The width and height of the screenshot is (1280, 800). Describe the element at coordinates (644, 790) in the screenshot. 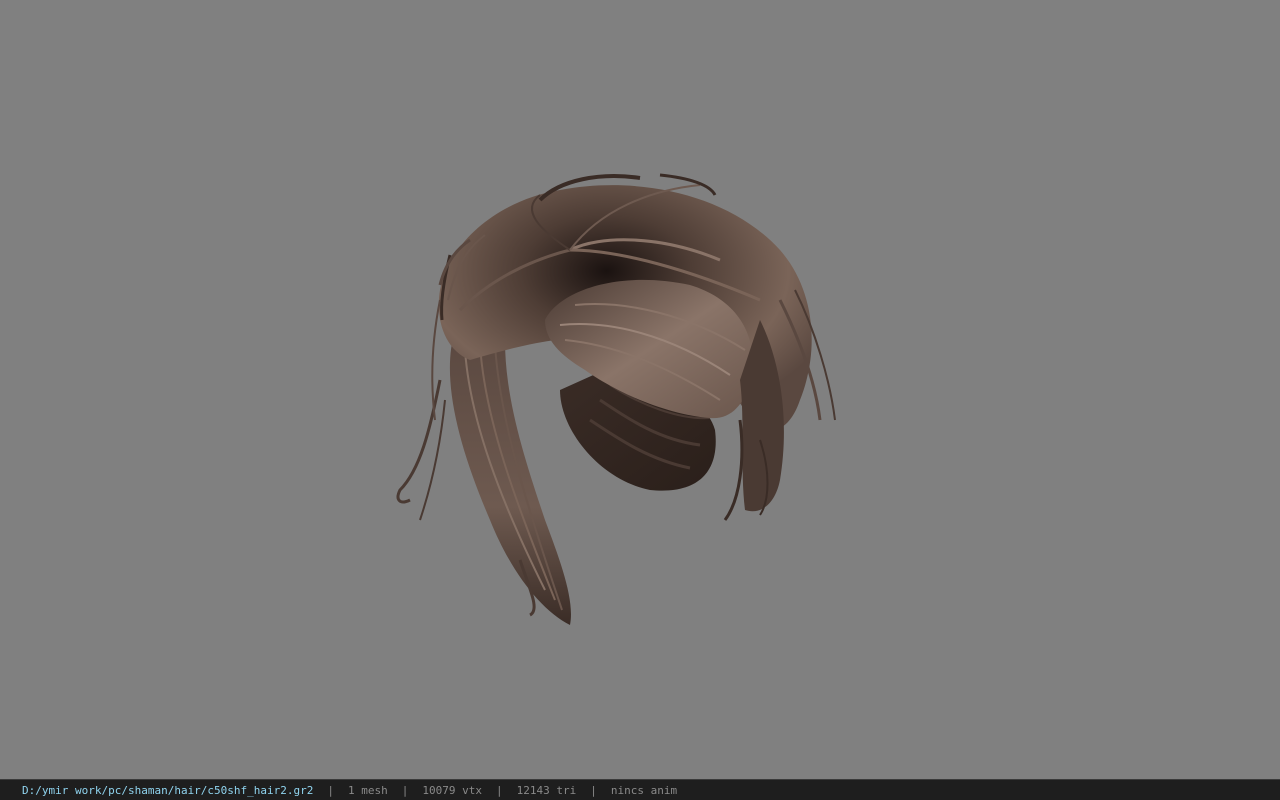

I see `animation-status-label: nincs anim` at that location.